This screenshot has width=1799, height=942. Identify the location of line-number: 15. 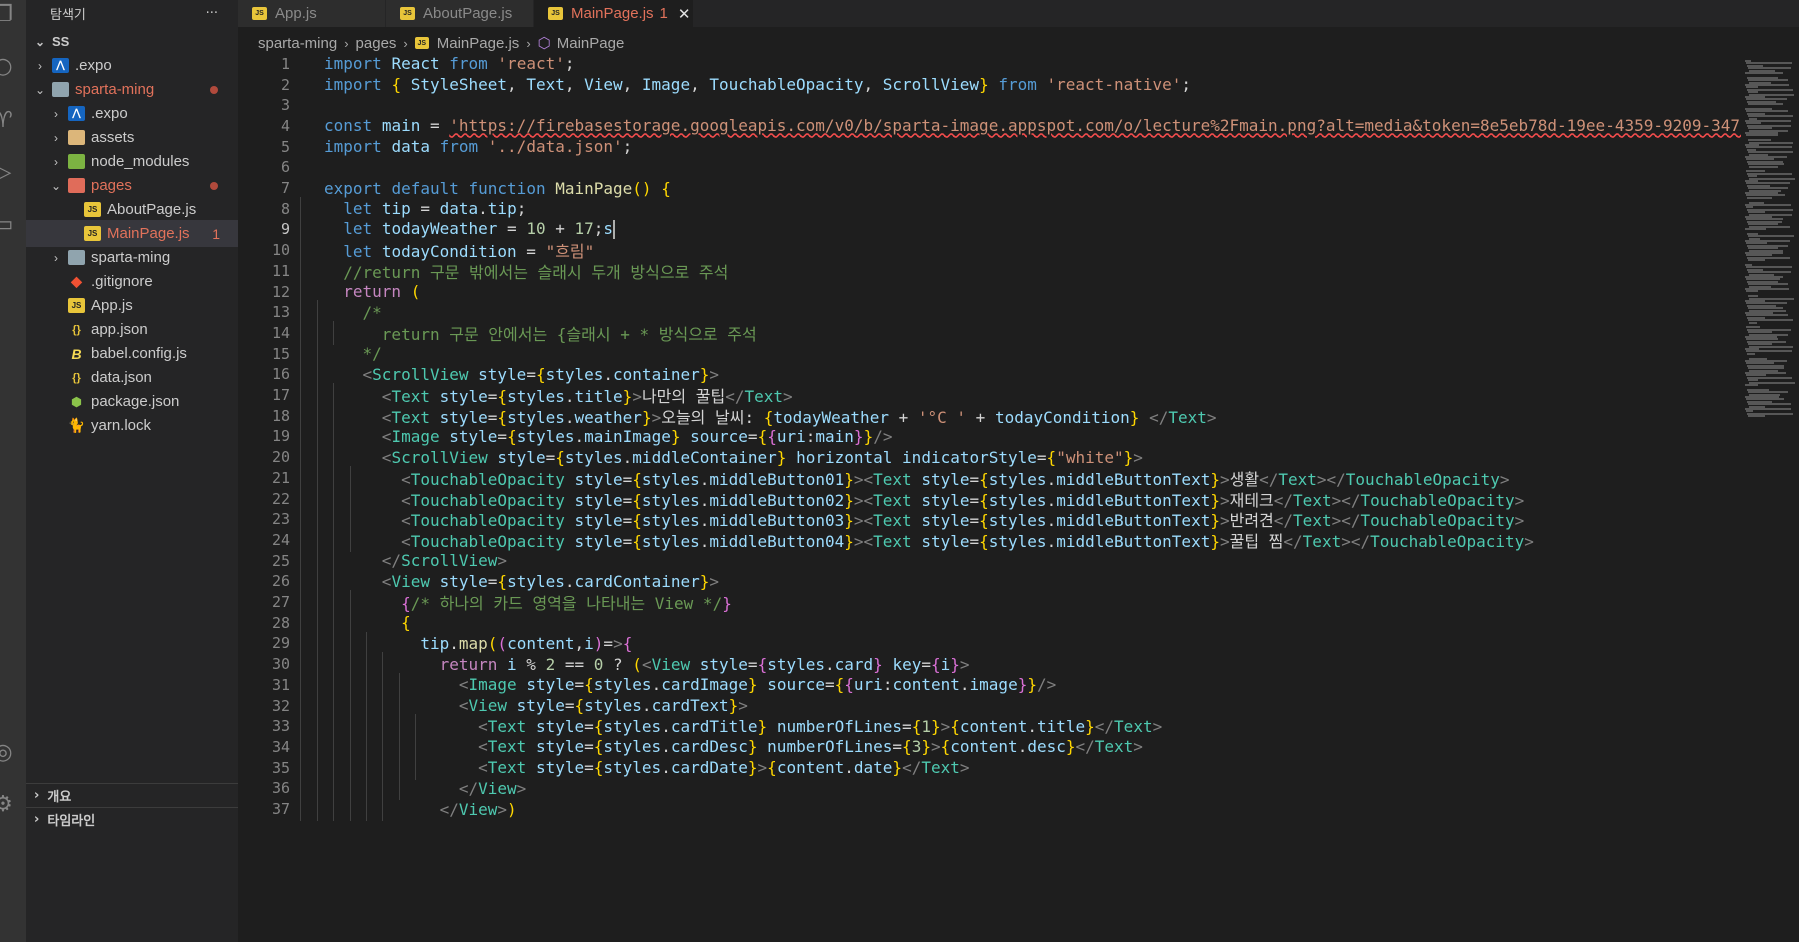
(280, 353).